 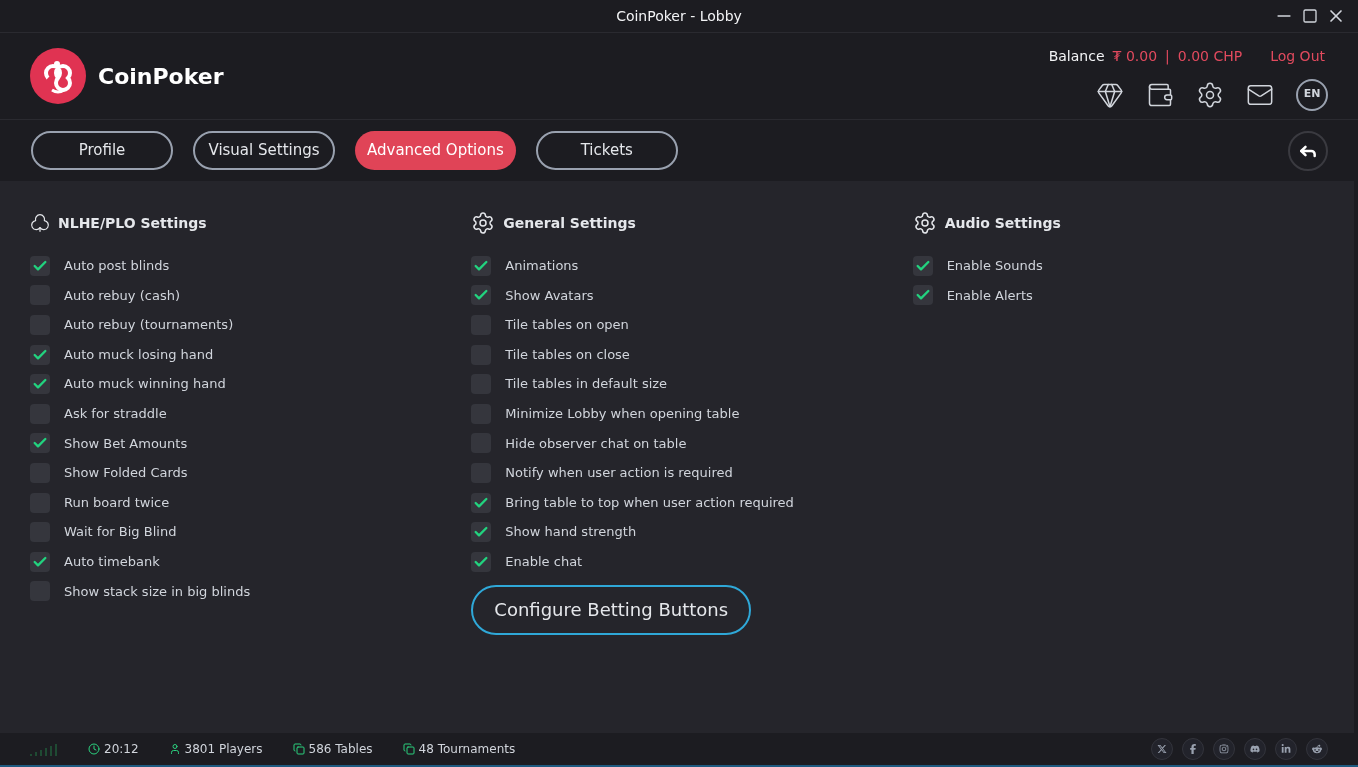 I want to click on club-icon, so click(x=40, y=223).